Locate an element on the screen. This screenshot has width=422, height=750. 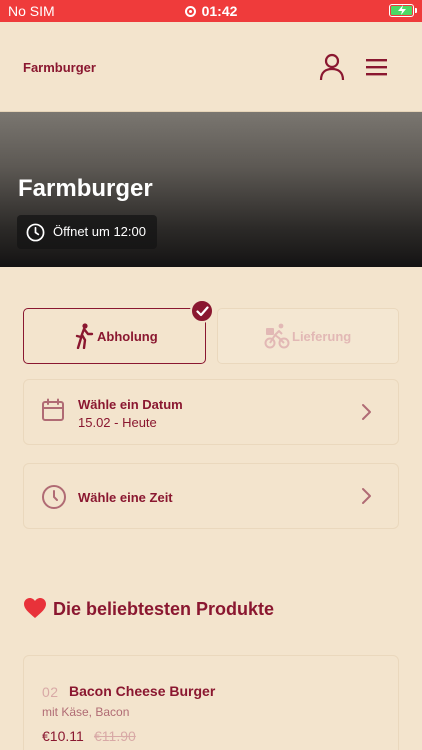
app-header: Farmburger is located at coordinates (211, 67).